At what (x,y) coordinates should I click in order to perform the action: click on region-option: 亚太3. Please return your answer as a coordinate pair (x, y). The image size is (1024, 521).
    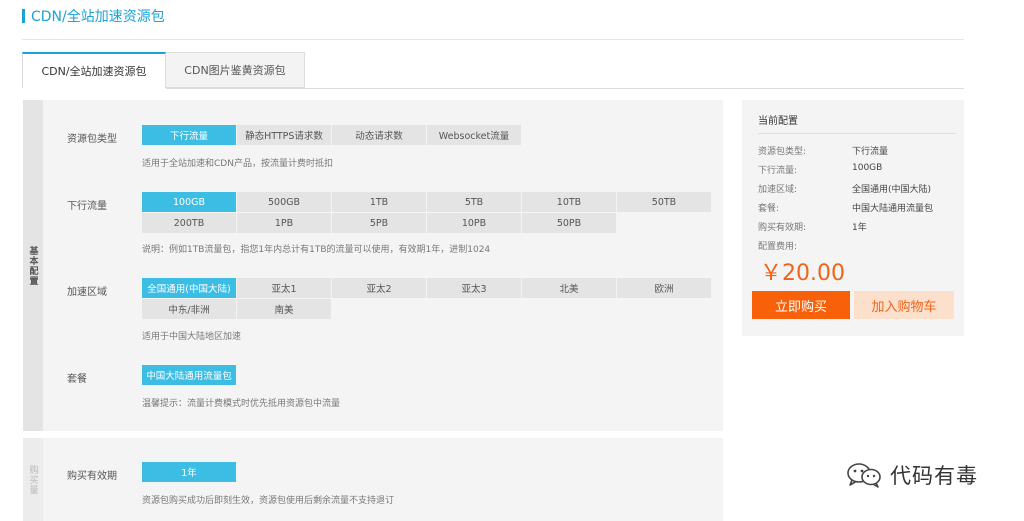
    Looking at the image, I should click on (474, 288).